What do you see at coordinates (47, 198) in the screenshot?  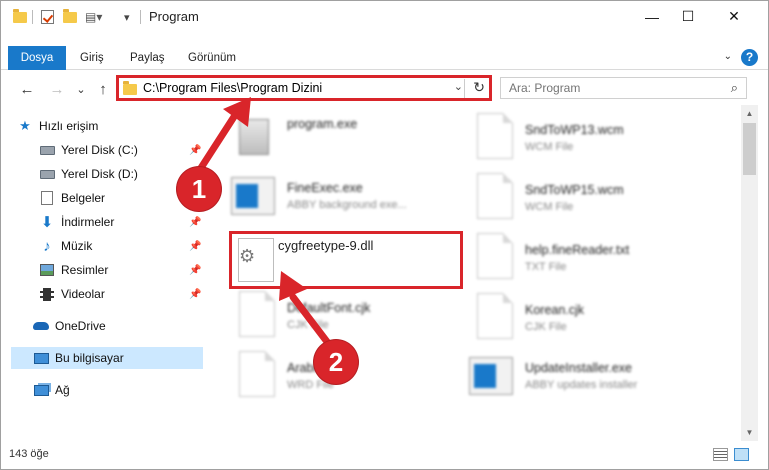 I see `document-icon` at bounding box center [47, 198].